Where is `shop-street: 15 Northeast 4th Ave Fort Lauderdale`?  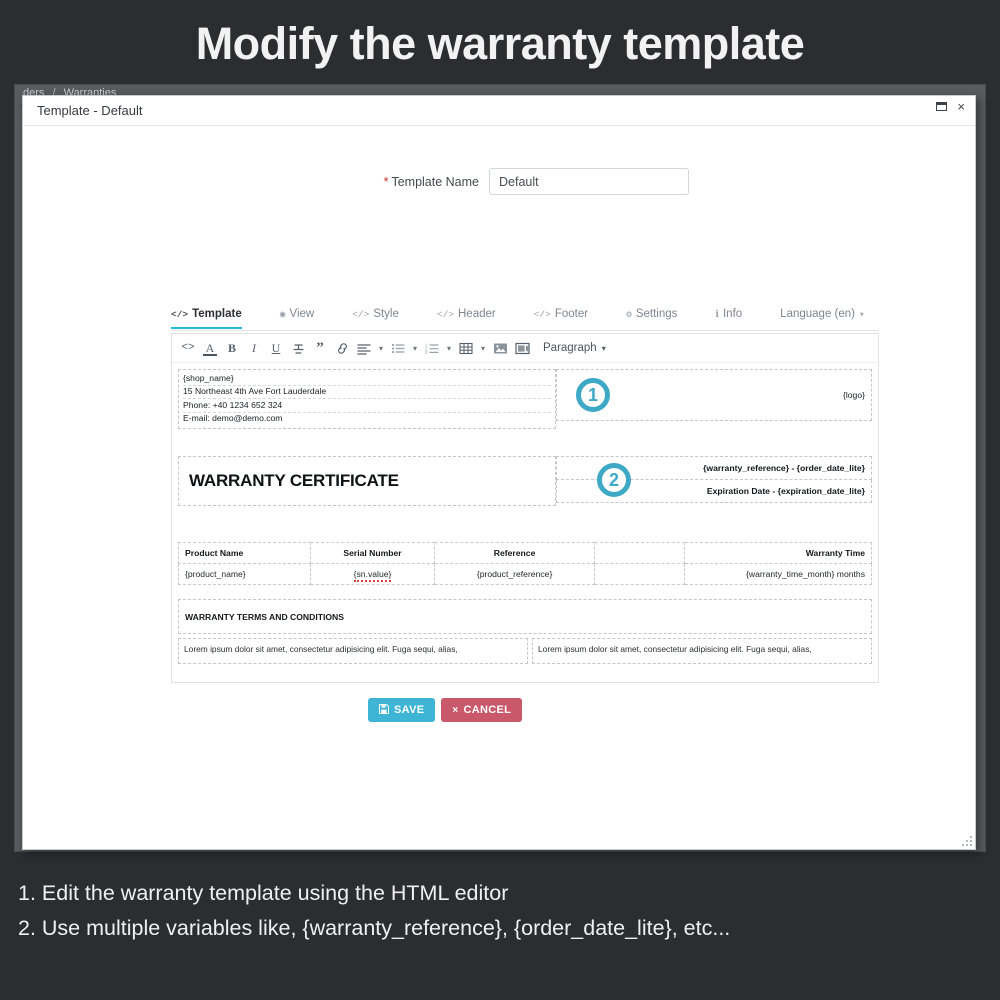 shop-street: 15 Northeast 4th Ave Fort Lauderdale is located at coordinates (367, 393).